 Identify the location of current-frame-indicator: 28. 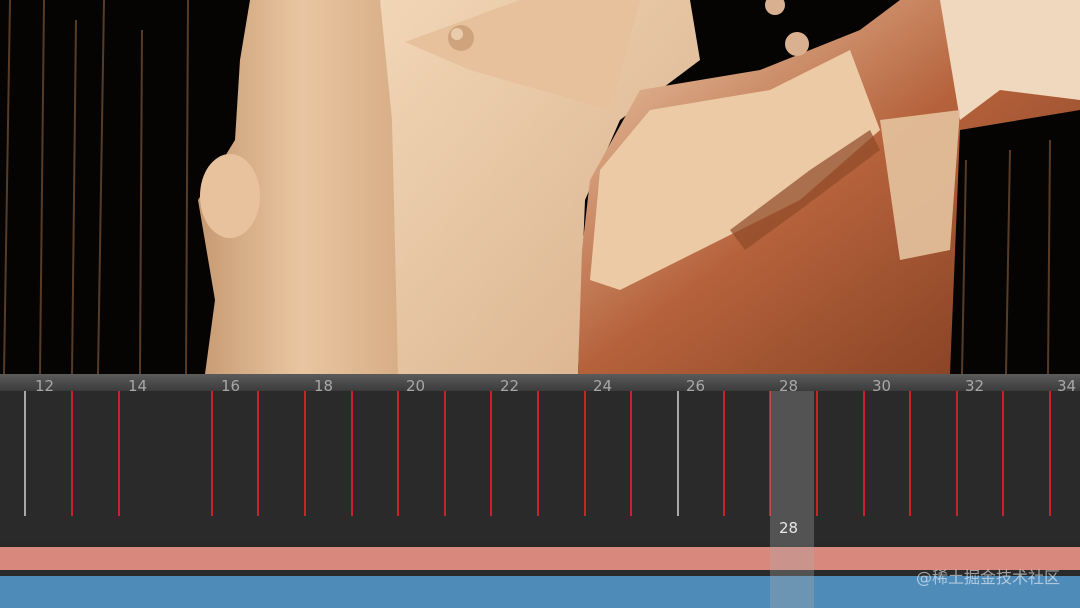
(789, 528).